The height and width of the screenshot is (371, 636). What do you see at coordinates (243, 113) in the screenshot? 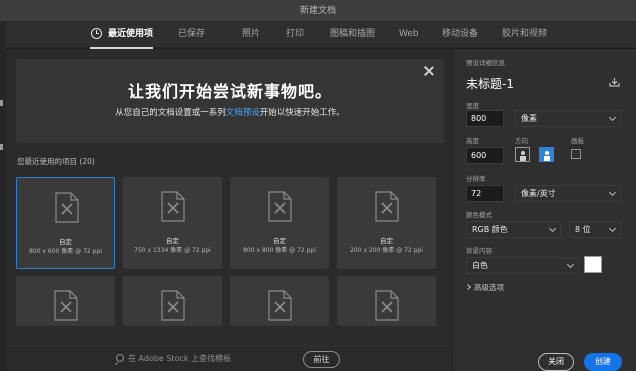
I see `document-presets-link: 文档预设` at bounding box center [243, 113].